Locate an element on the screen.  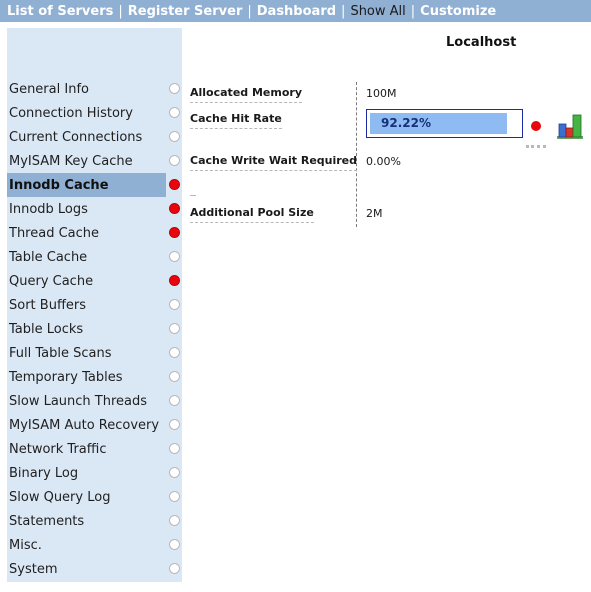
sidebar-item-label: Query Cache is located at coordinates (51, 281).